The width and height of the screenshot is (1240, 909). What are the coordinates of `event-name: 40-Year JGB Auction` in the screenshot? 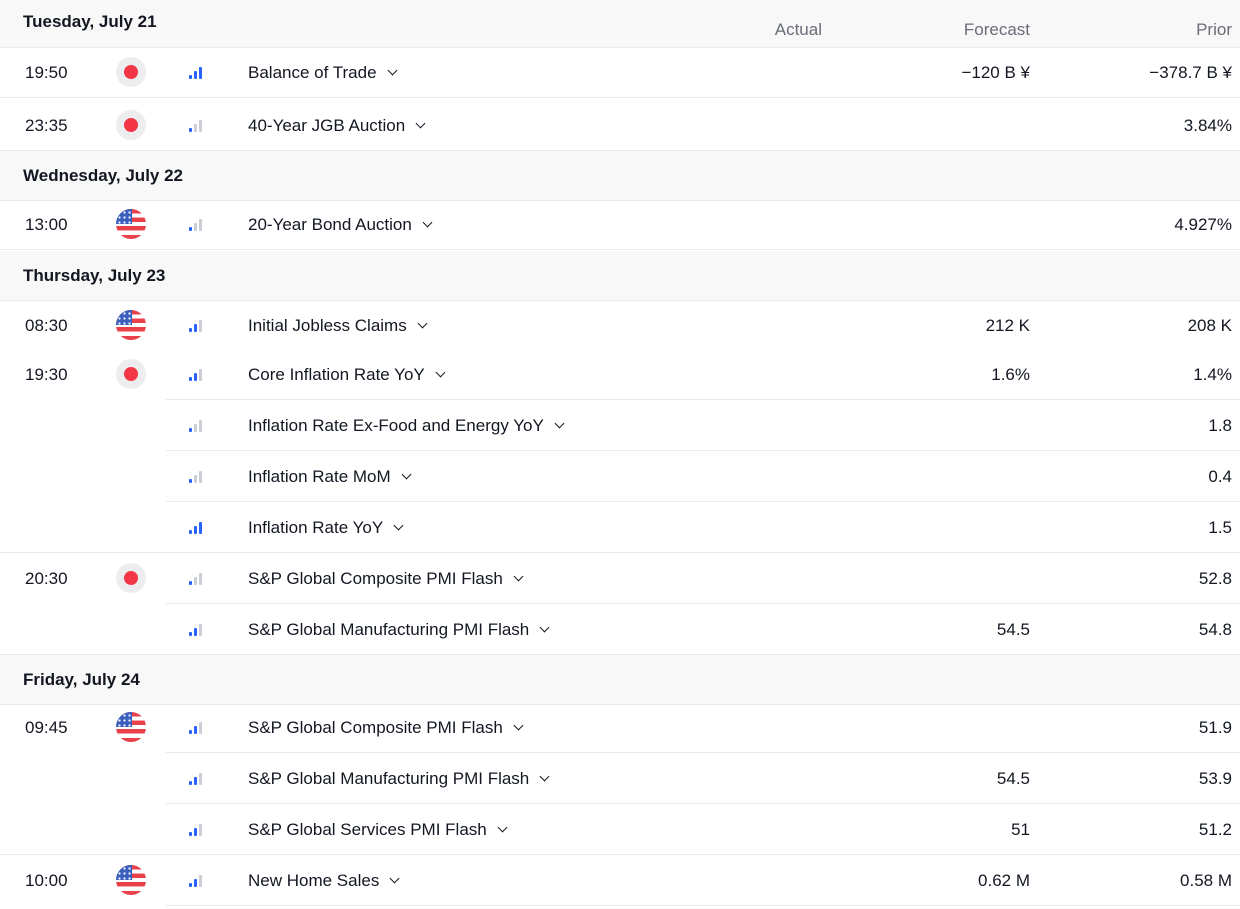 It's located at (337, 125).